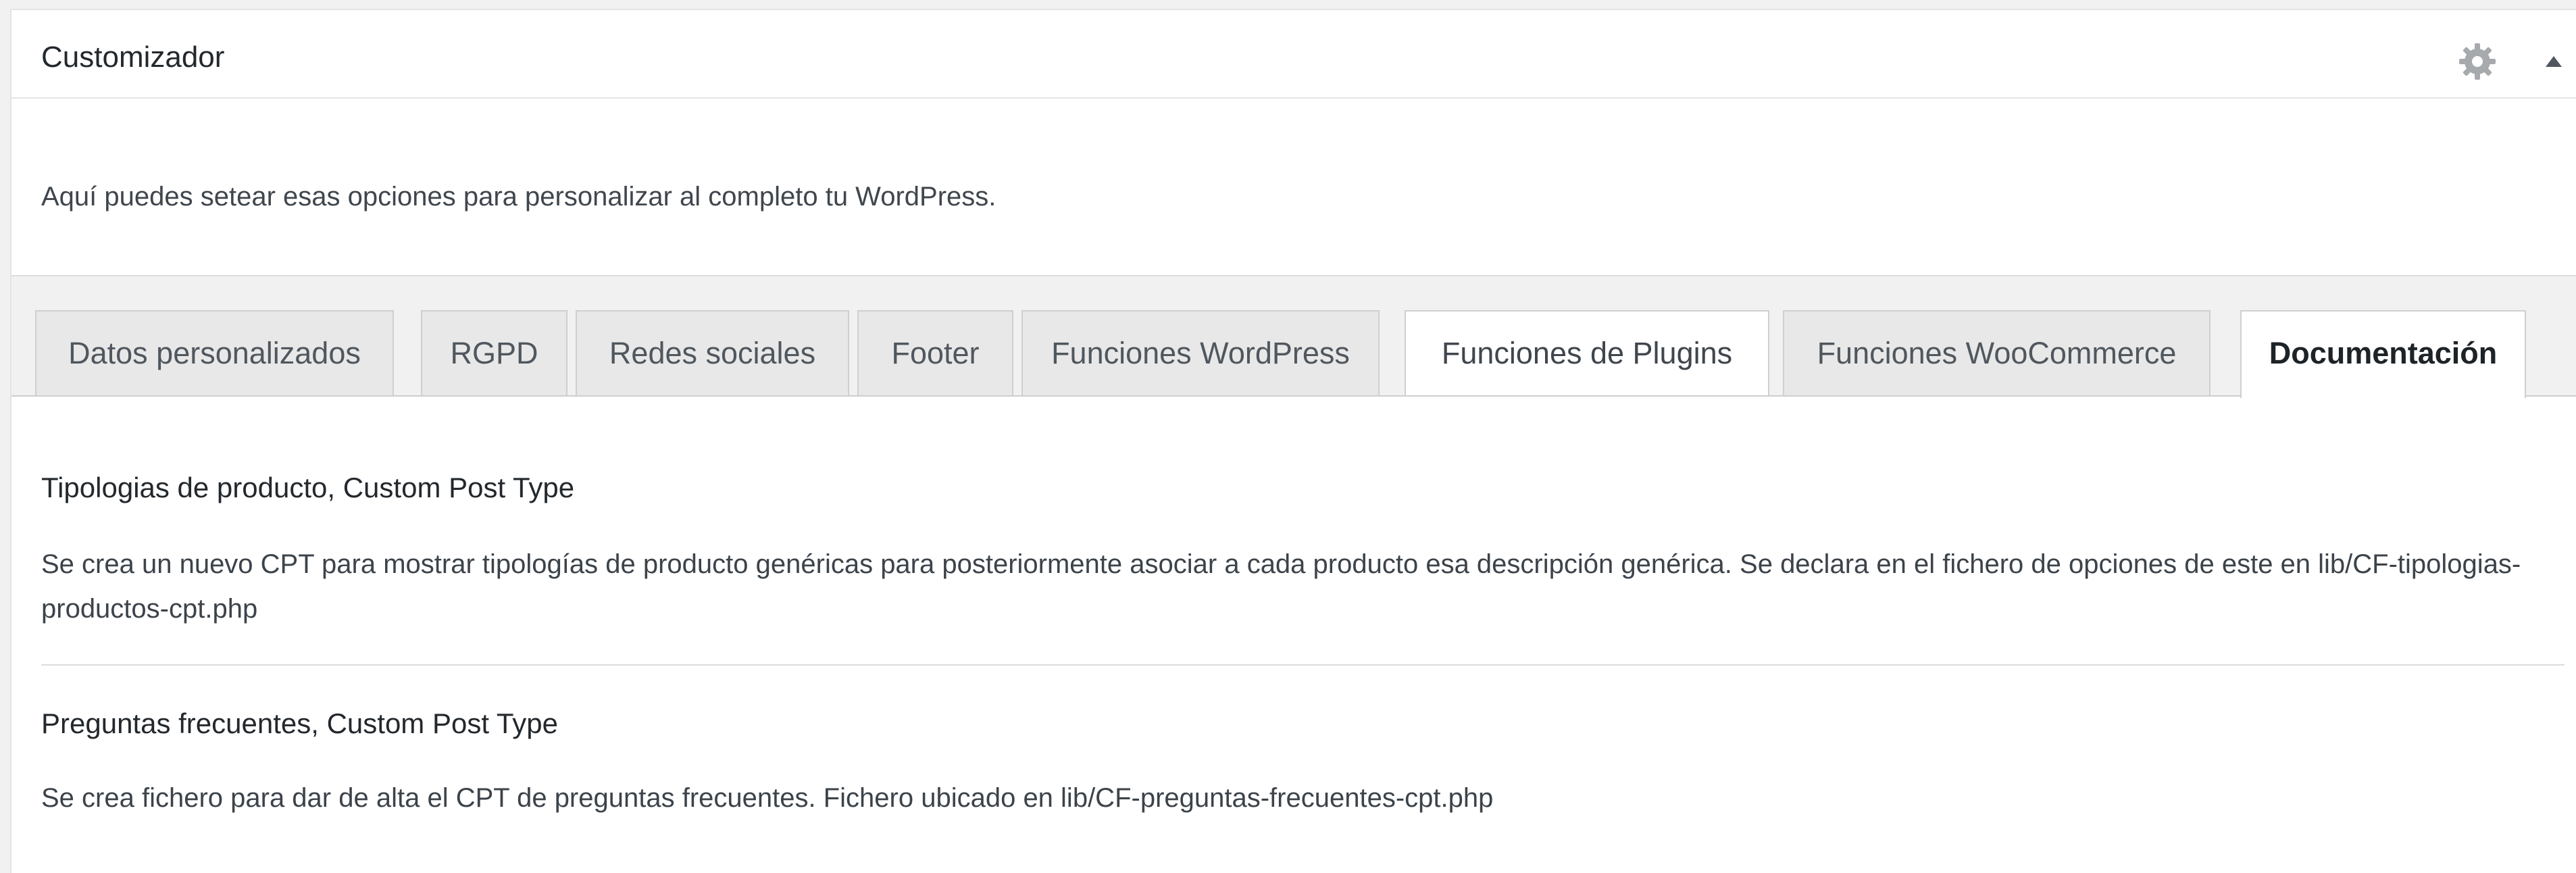  Describe the element at coordinates (2383, 354) in the screenshot. I see `tab-documentacion: Documentación` at that location.